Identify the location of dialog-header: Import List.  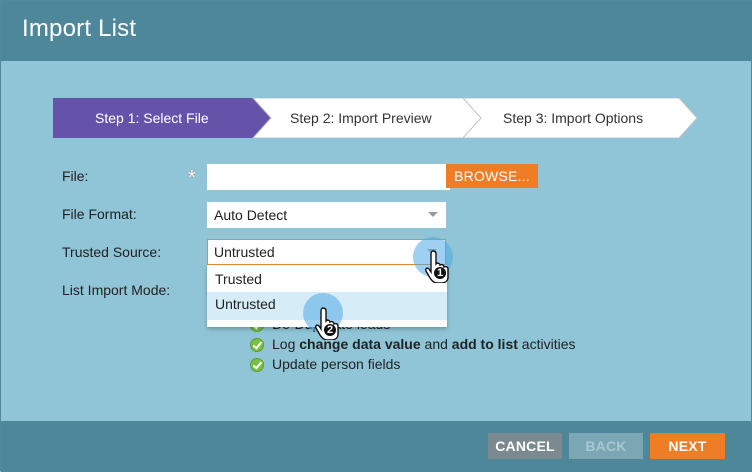
(376, 31).